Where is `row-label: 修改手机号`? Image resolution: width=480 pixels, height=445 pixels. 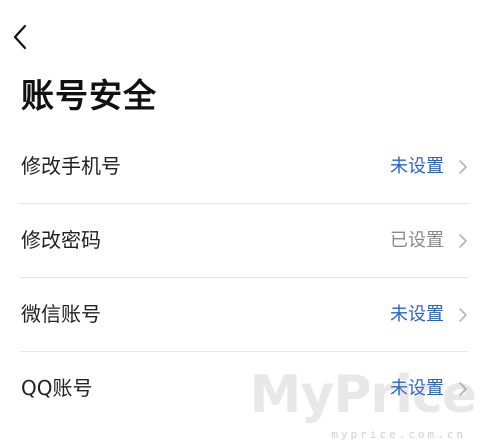
row-label: 修改手机号 is located at coordinates (71, 166).